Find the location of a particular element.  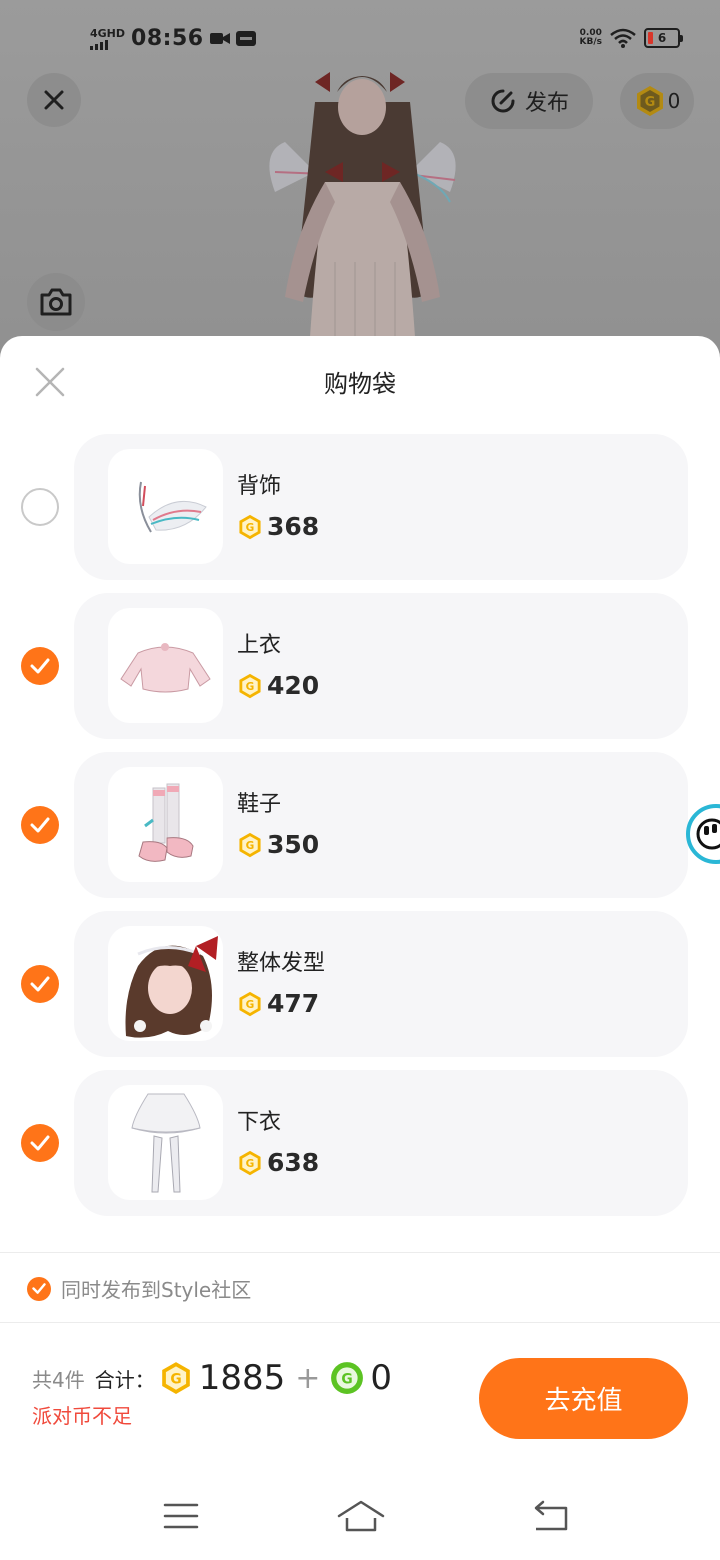

battery-level: 6 is located at coordinates (662, 38).